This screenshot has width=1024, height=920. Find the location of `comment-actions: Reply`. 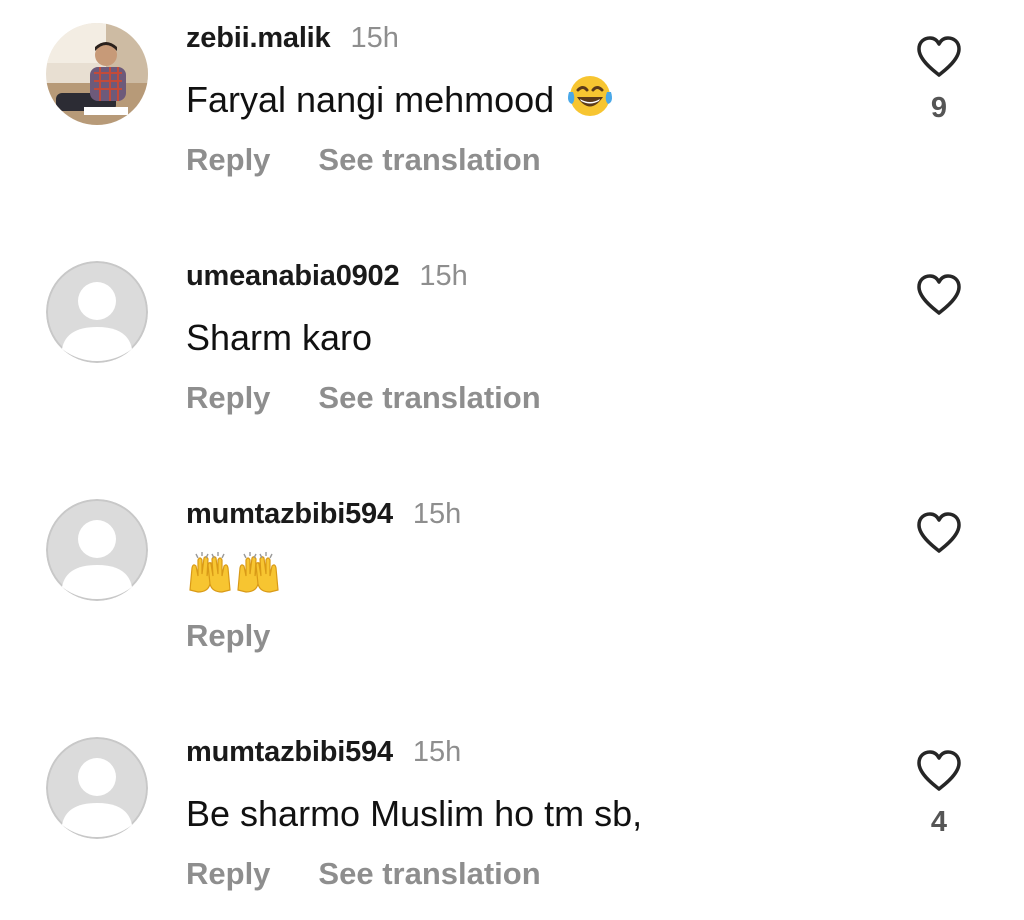

comment-actions: Reply is located at coordinates (228, 636).